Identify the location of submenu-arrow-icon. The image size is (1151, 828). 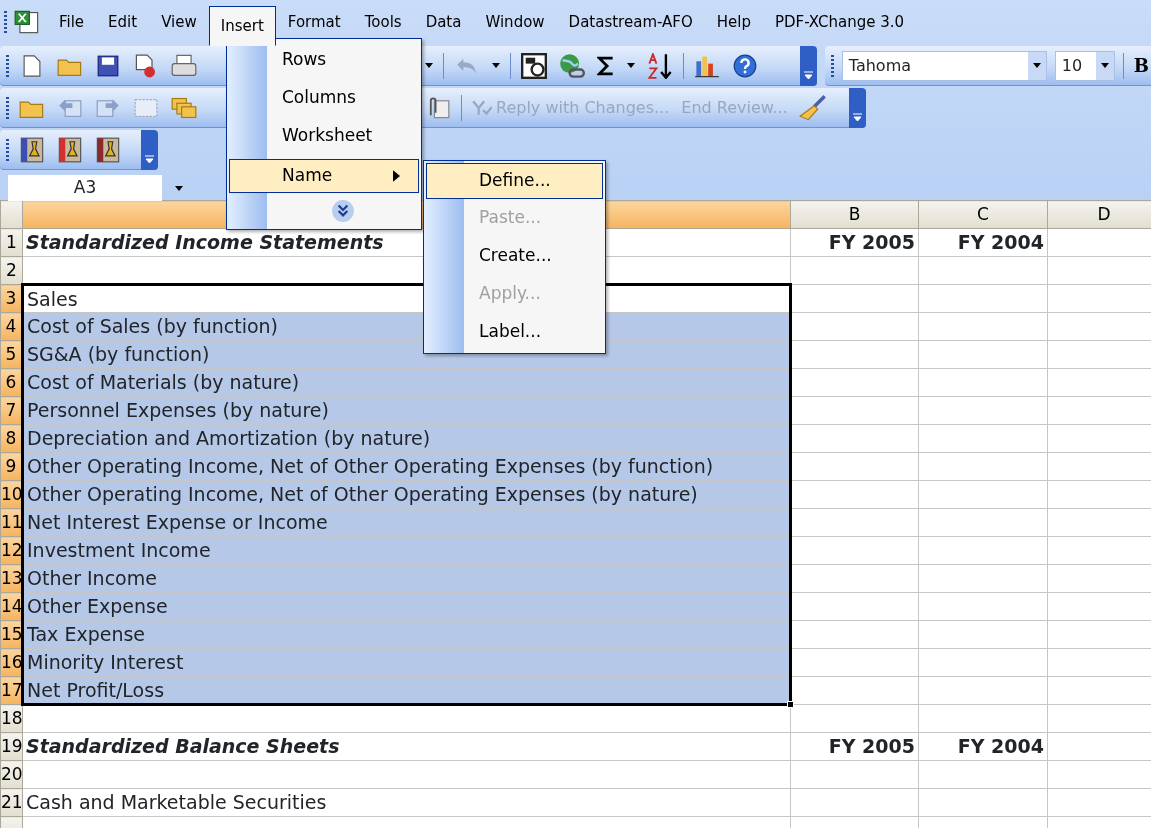
(396, 176).